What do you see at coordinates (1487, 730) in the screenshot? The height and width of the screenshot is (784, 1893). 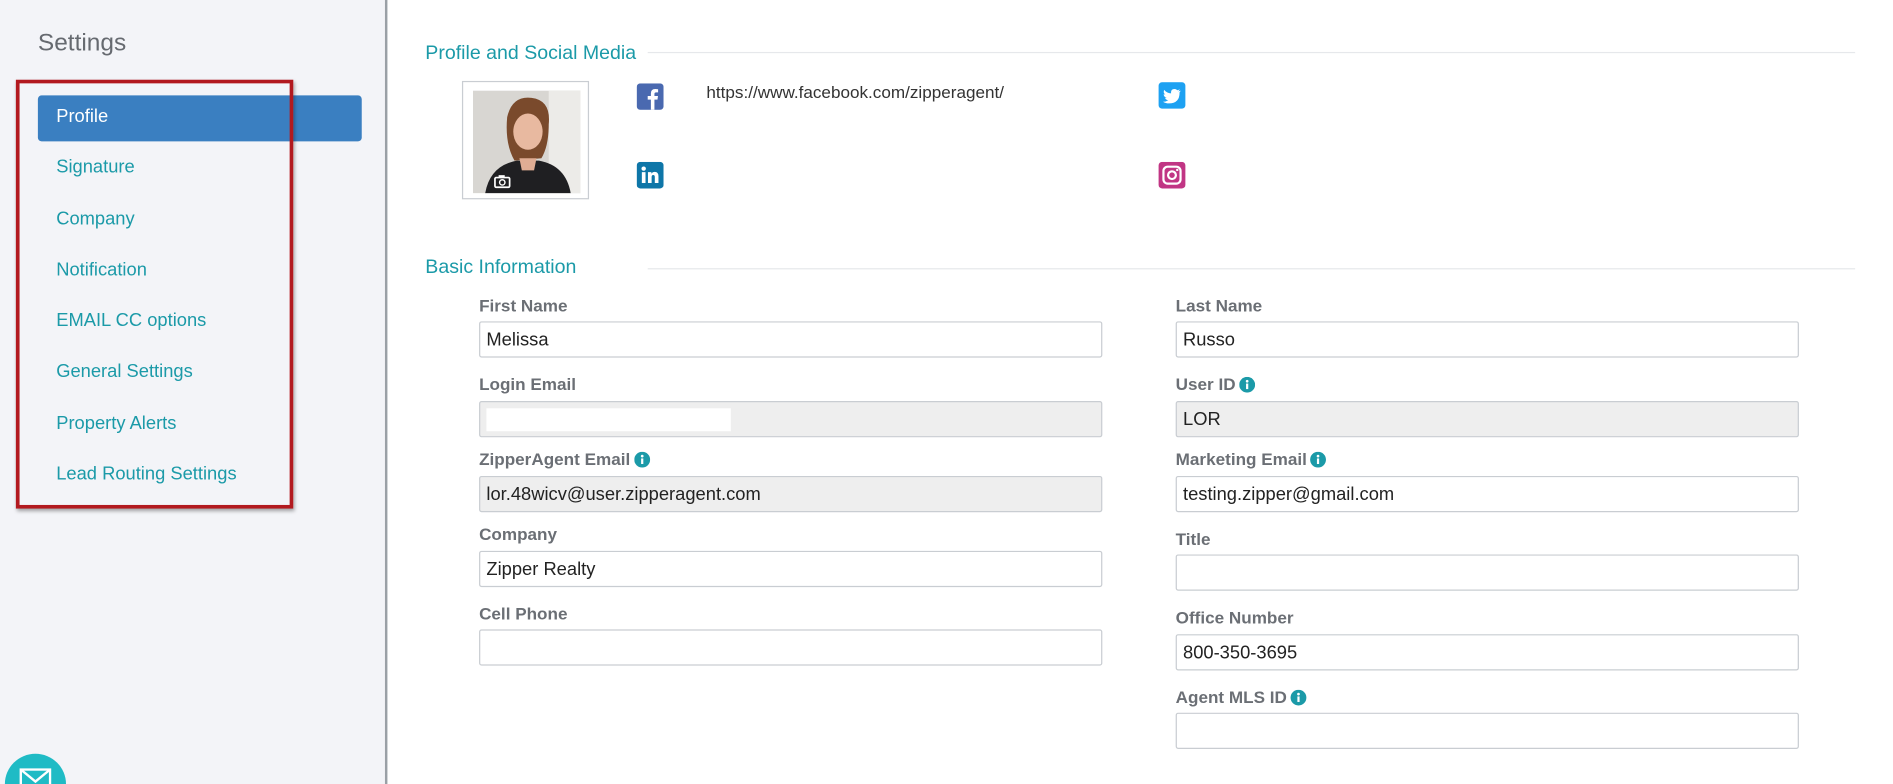 I see `agent-mls-id-input` at bounding box center [1487, 730].